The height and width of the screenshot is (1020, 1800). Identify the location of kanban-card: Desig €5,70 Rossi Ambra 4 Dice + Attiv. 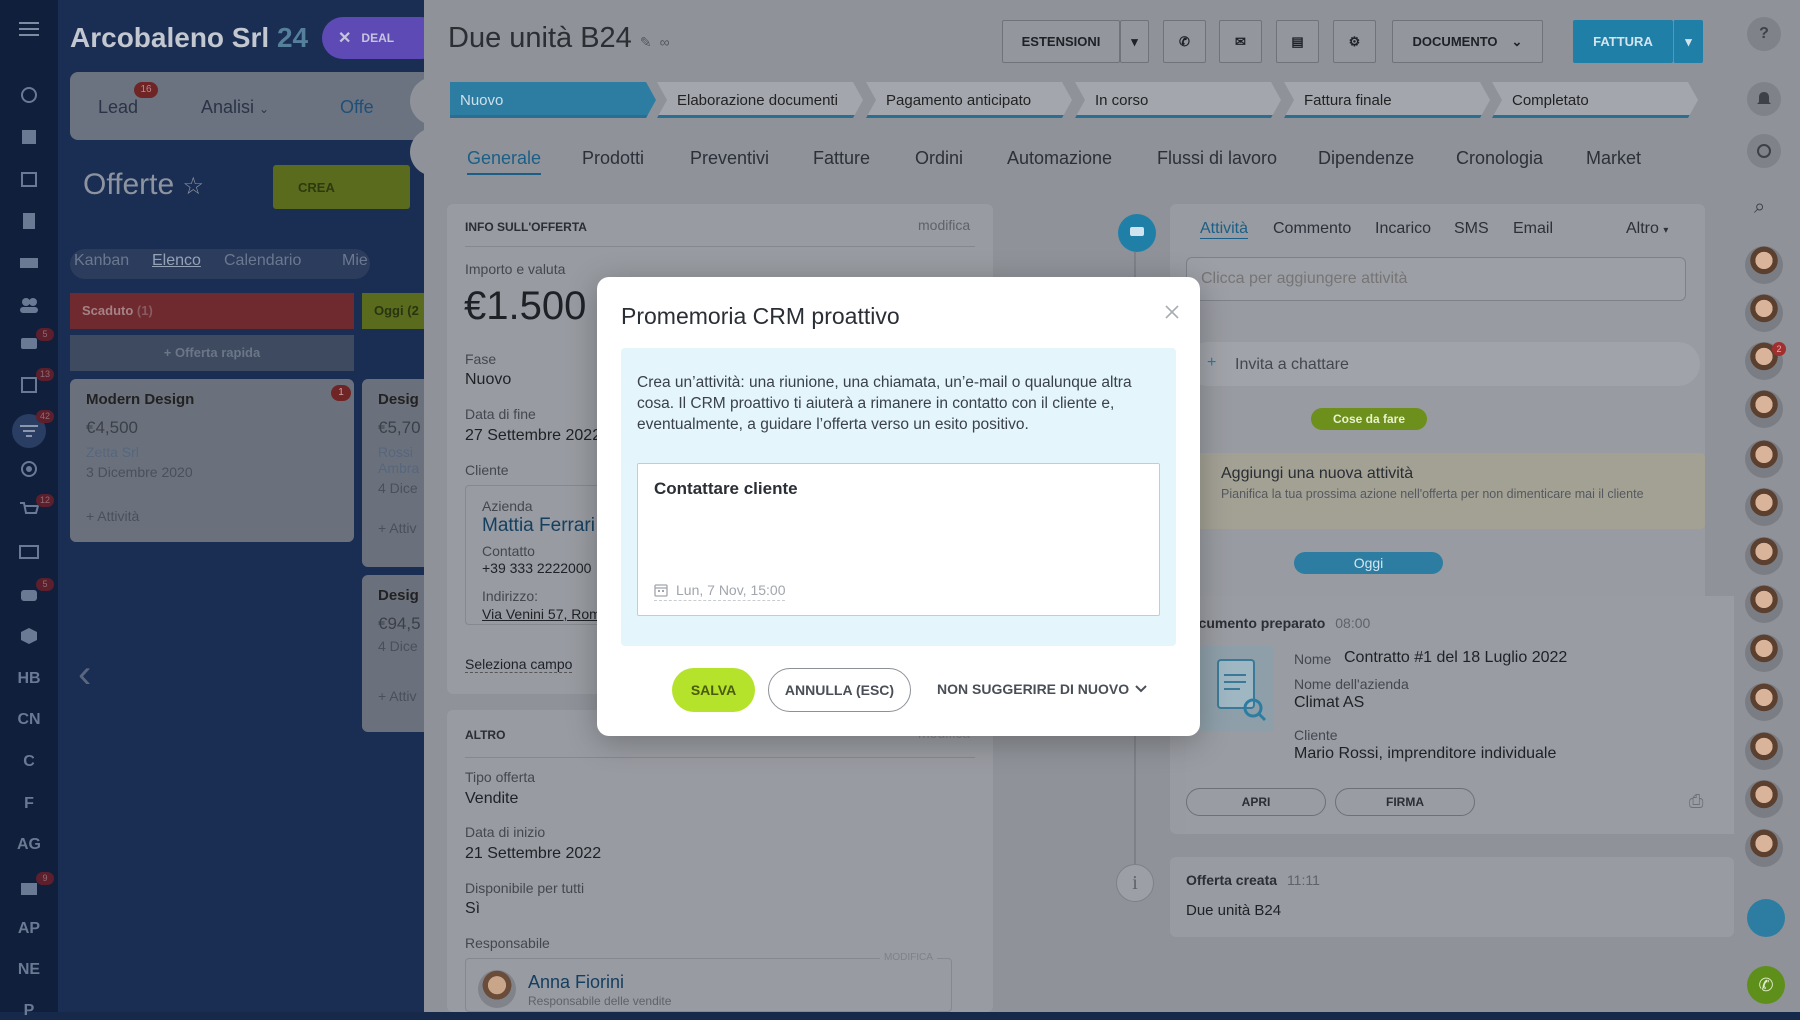
(393, 473).